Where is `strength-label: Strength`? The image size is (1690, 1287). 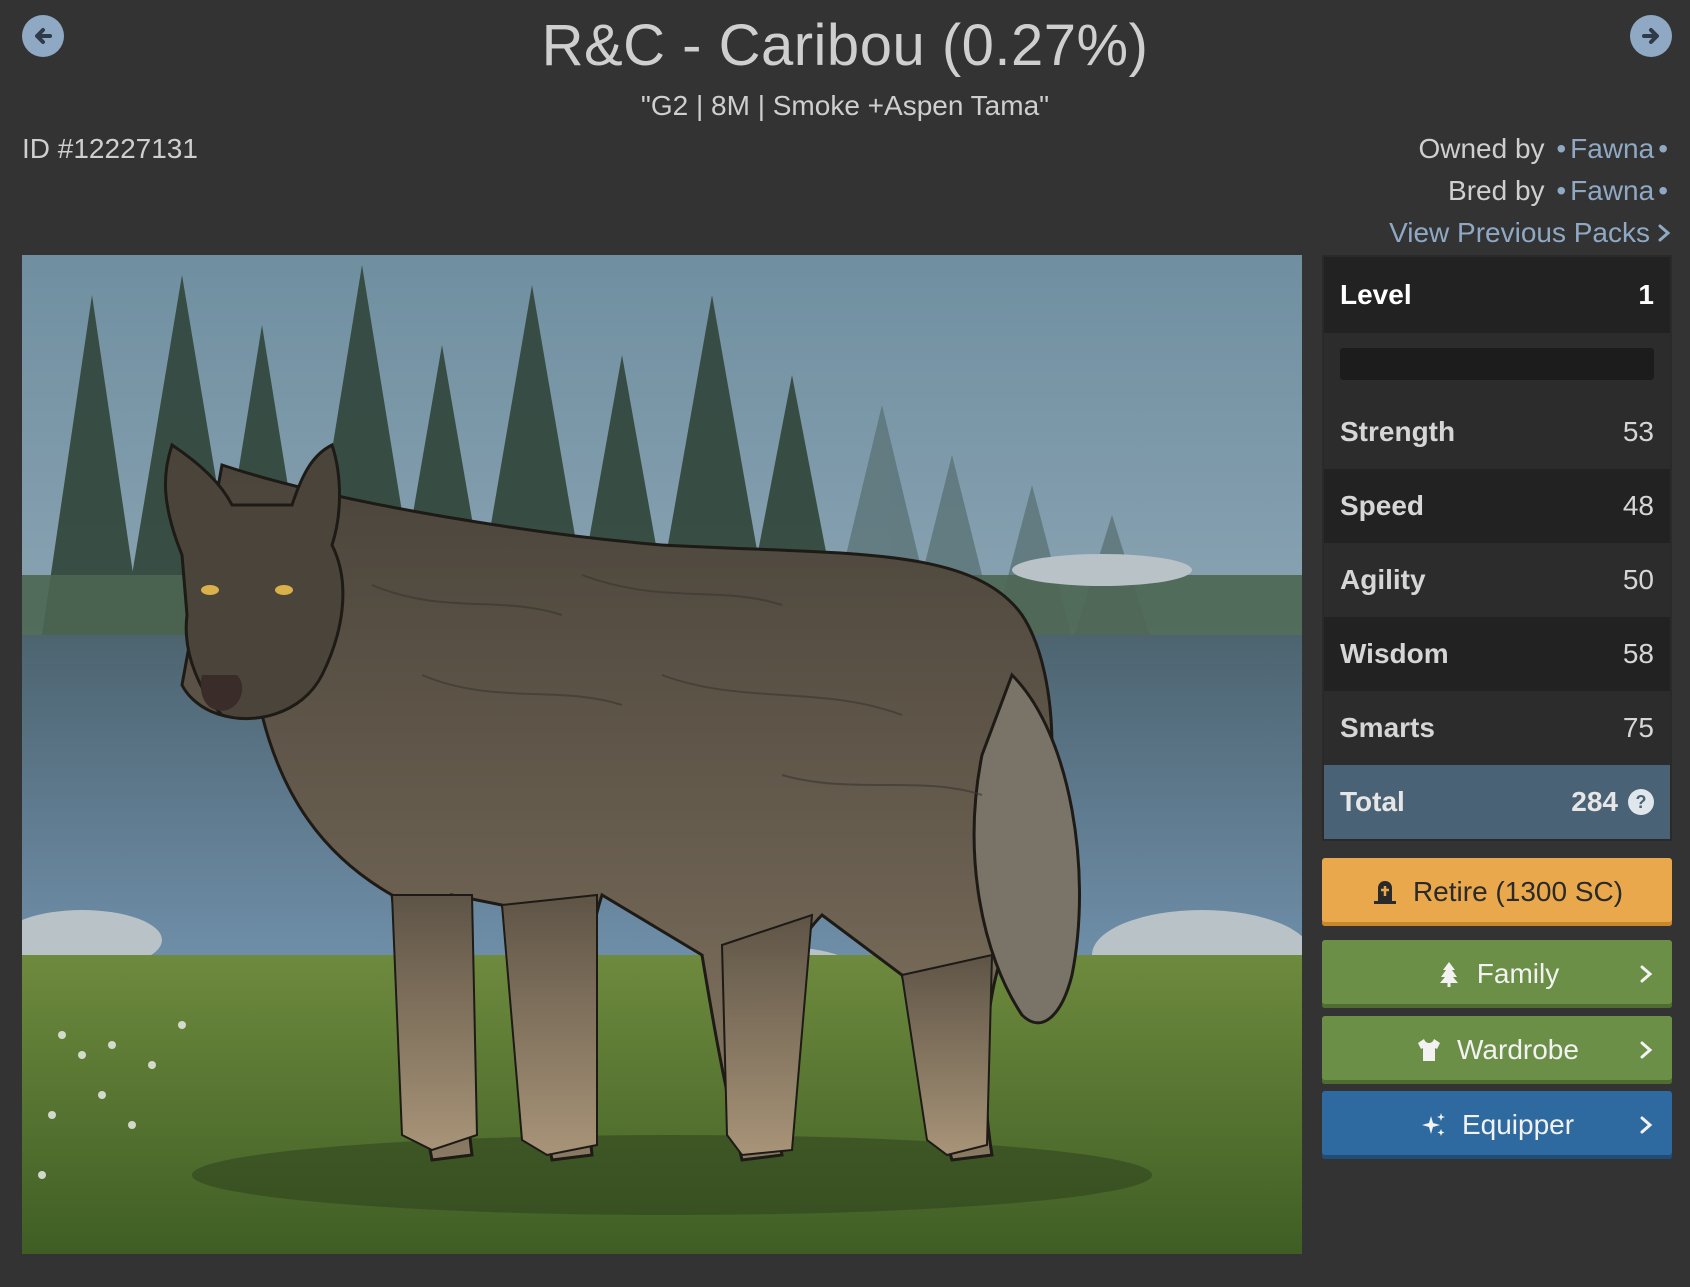 strength-label: Strength is located at coordinates (1398, 431).